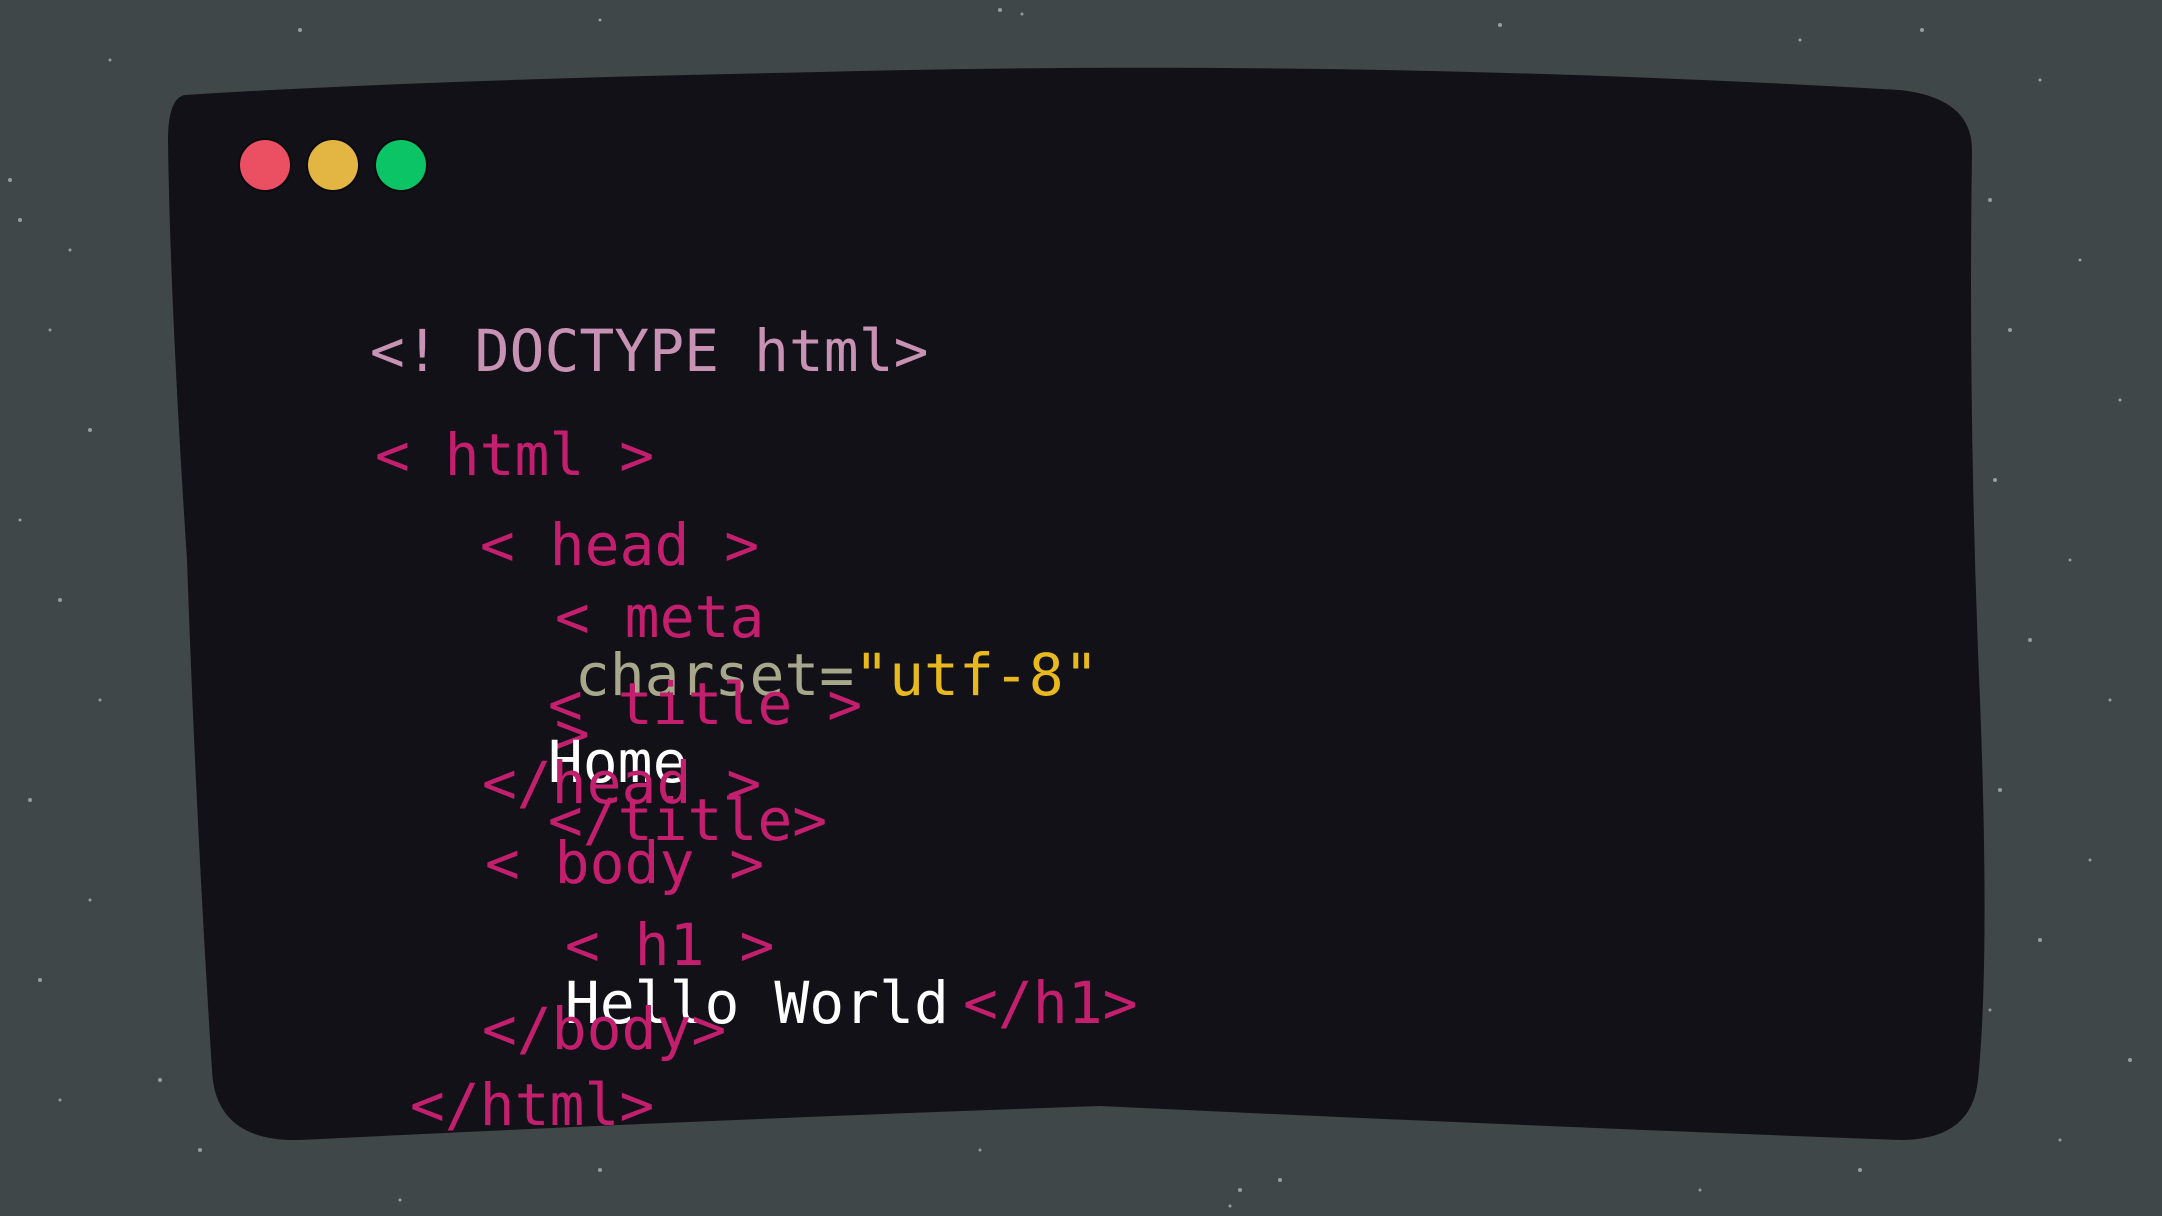 The width and height of the screenshot is (2162, 1216). I want to click on html-close-line: </html>, so click(497, 1076).